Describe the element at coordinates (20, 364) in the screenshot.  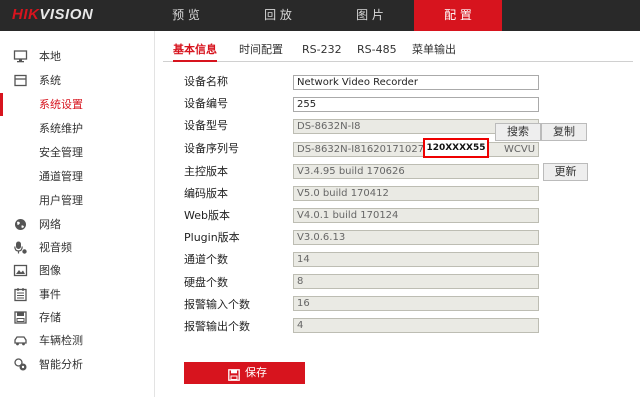
I see `smart-analysis-icon` at that location.